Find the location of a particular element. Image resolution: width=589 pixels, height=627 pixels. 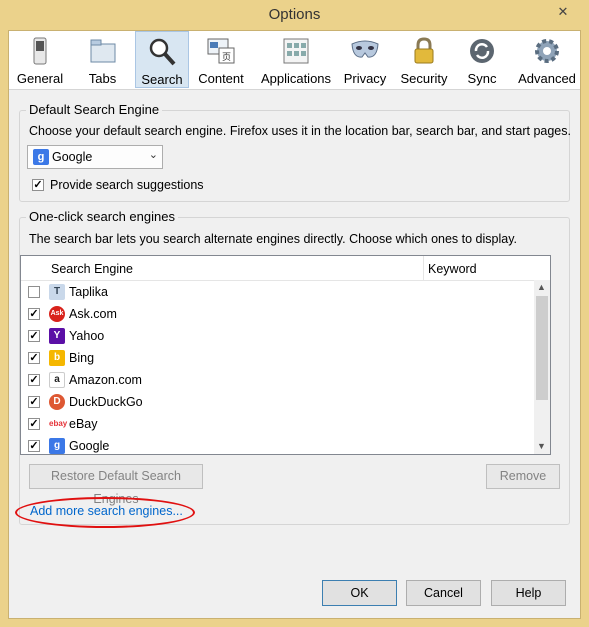

list-scrollbar: ▲ ▼ is located at coordinates (542, 367).